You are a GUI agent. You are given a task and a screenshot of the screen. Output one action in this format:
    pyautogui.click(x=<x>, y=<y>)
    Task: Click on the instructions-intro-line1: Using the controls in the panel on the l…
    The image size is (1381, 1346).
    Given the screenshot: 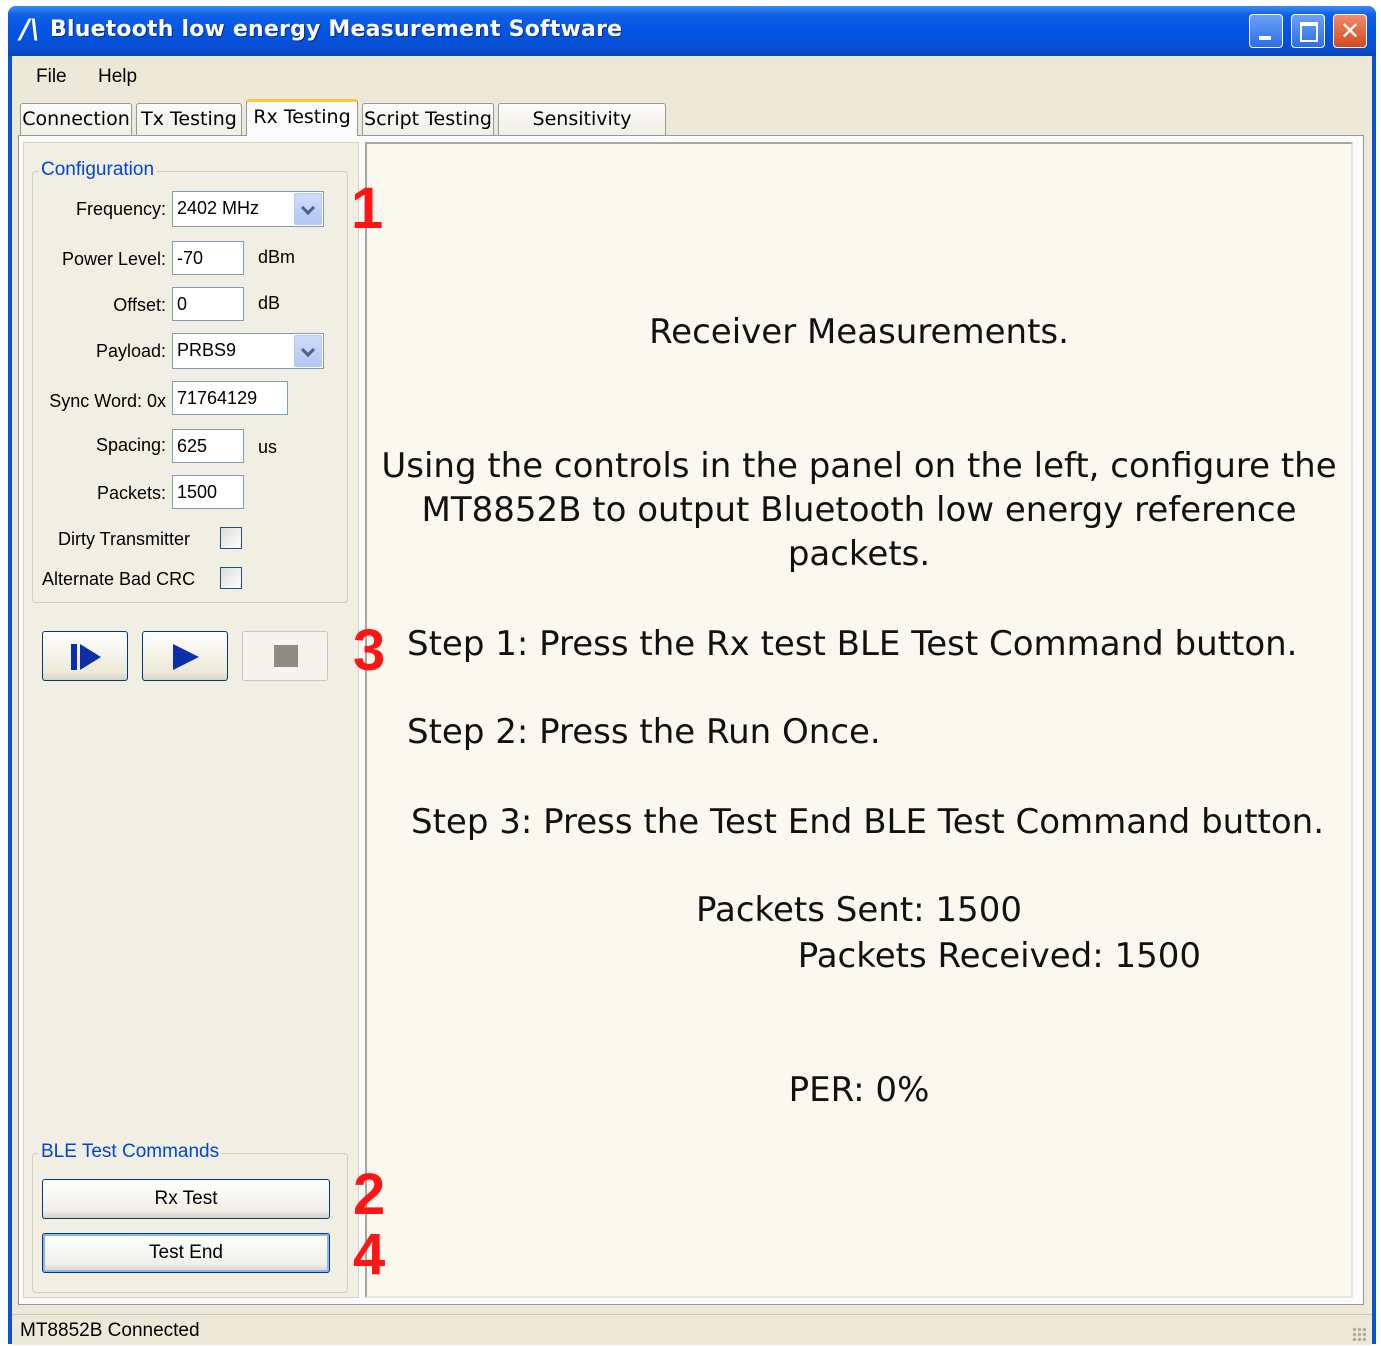 What is the action you would take?
    pyautogui.click(x=859, y=466)
    